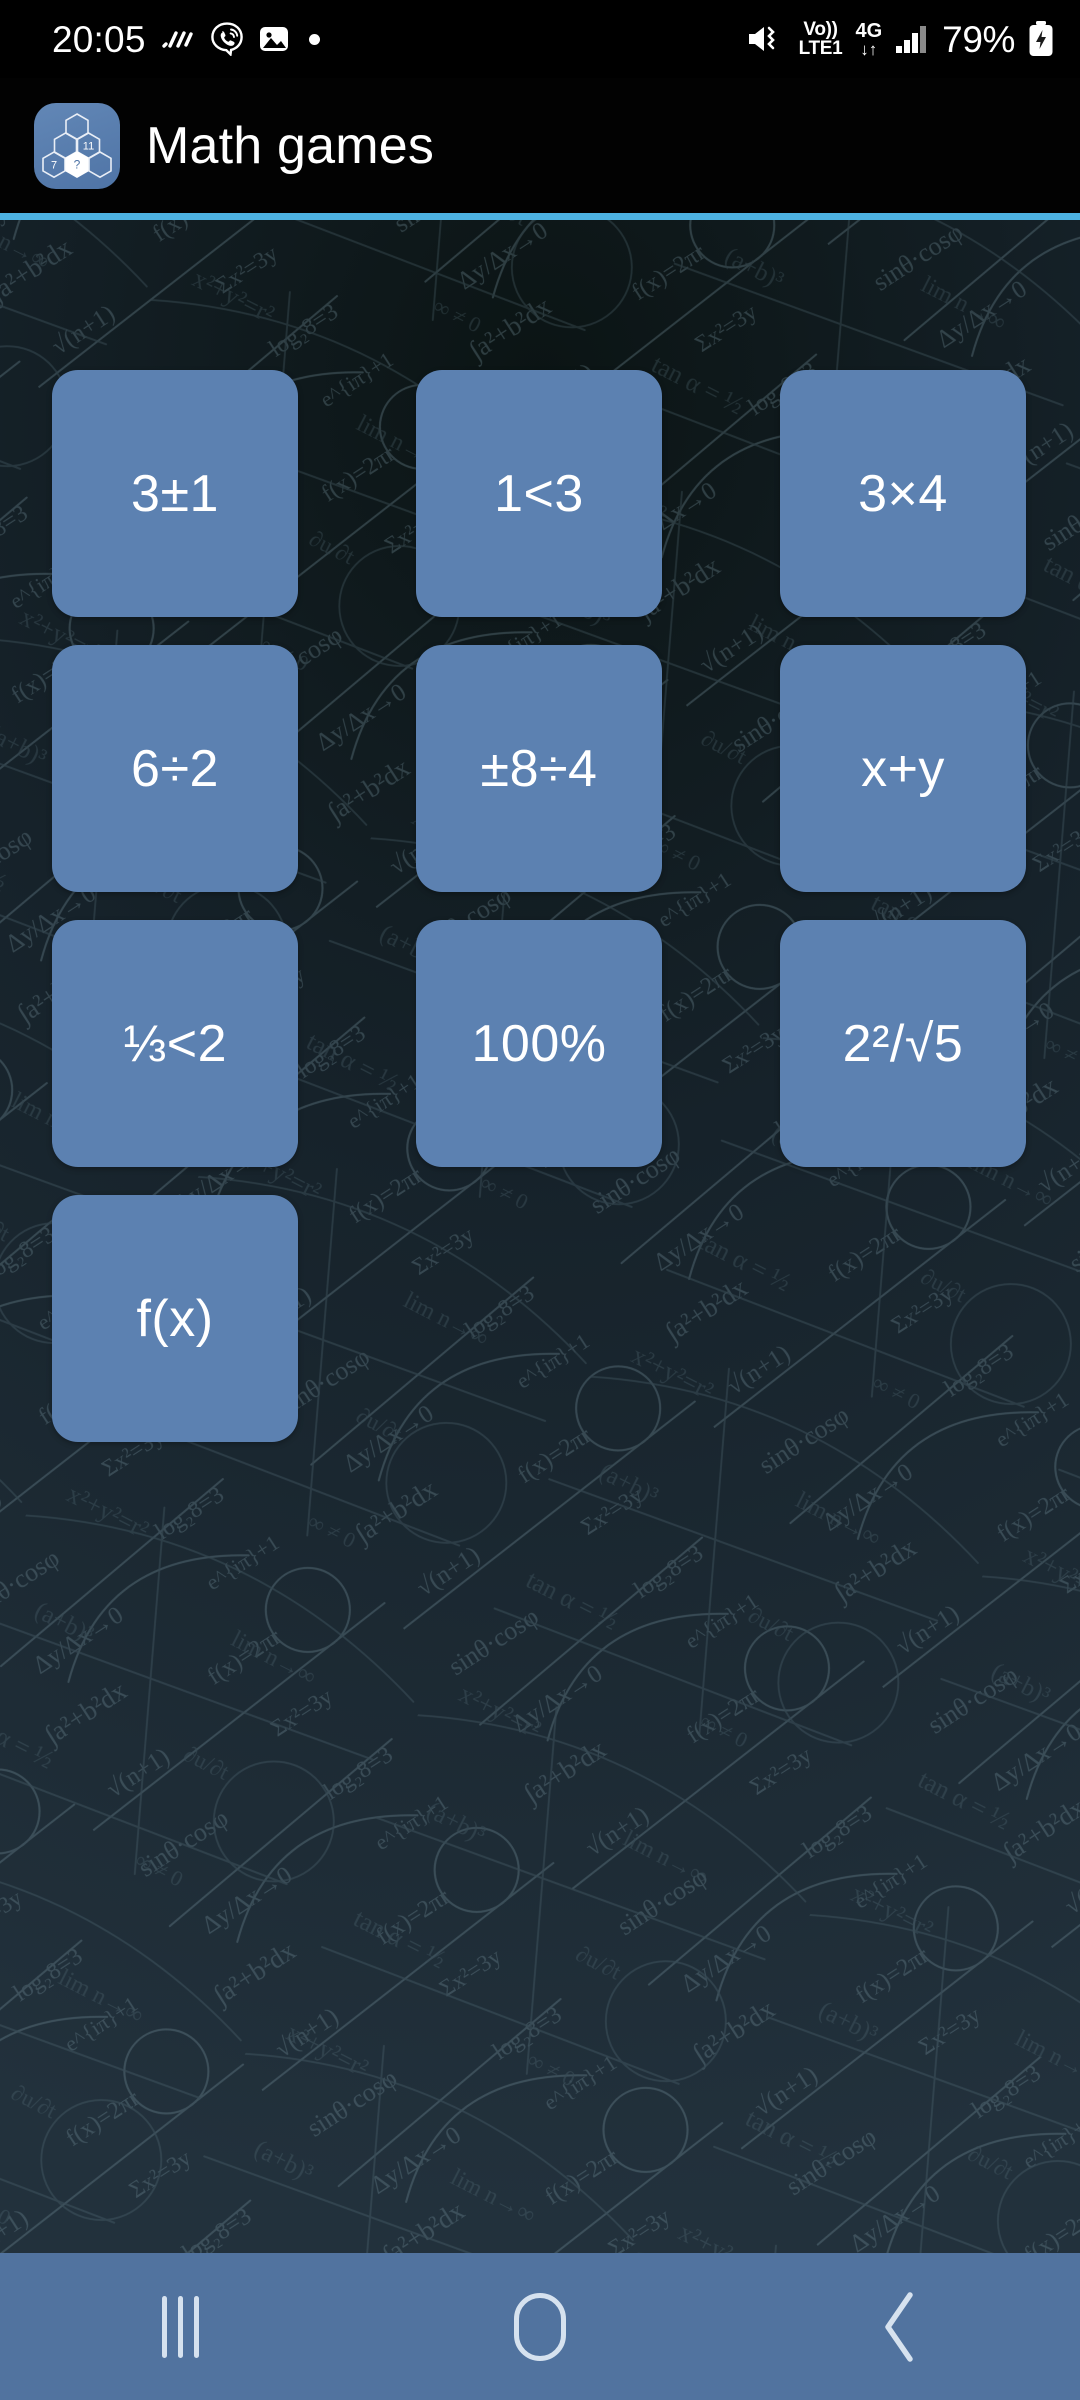 The height and width of the screenshot is (2400, 1080). Describe the element at coordinates (314, 39) in the screenshot. I see `notification-dot-icon` at that location.